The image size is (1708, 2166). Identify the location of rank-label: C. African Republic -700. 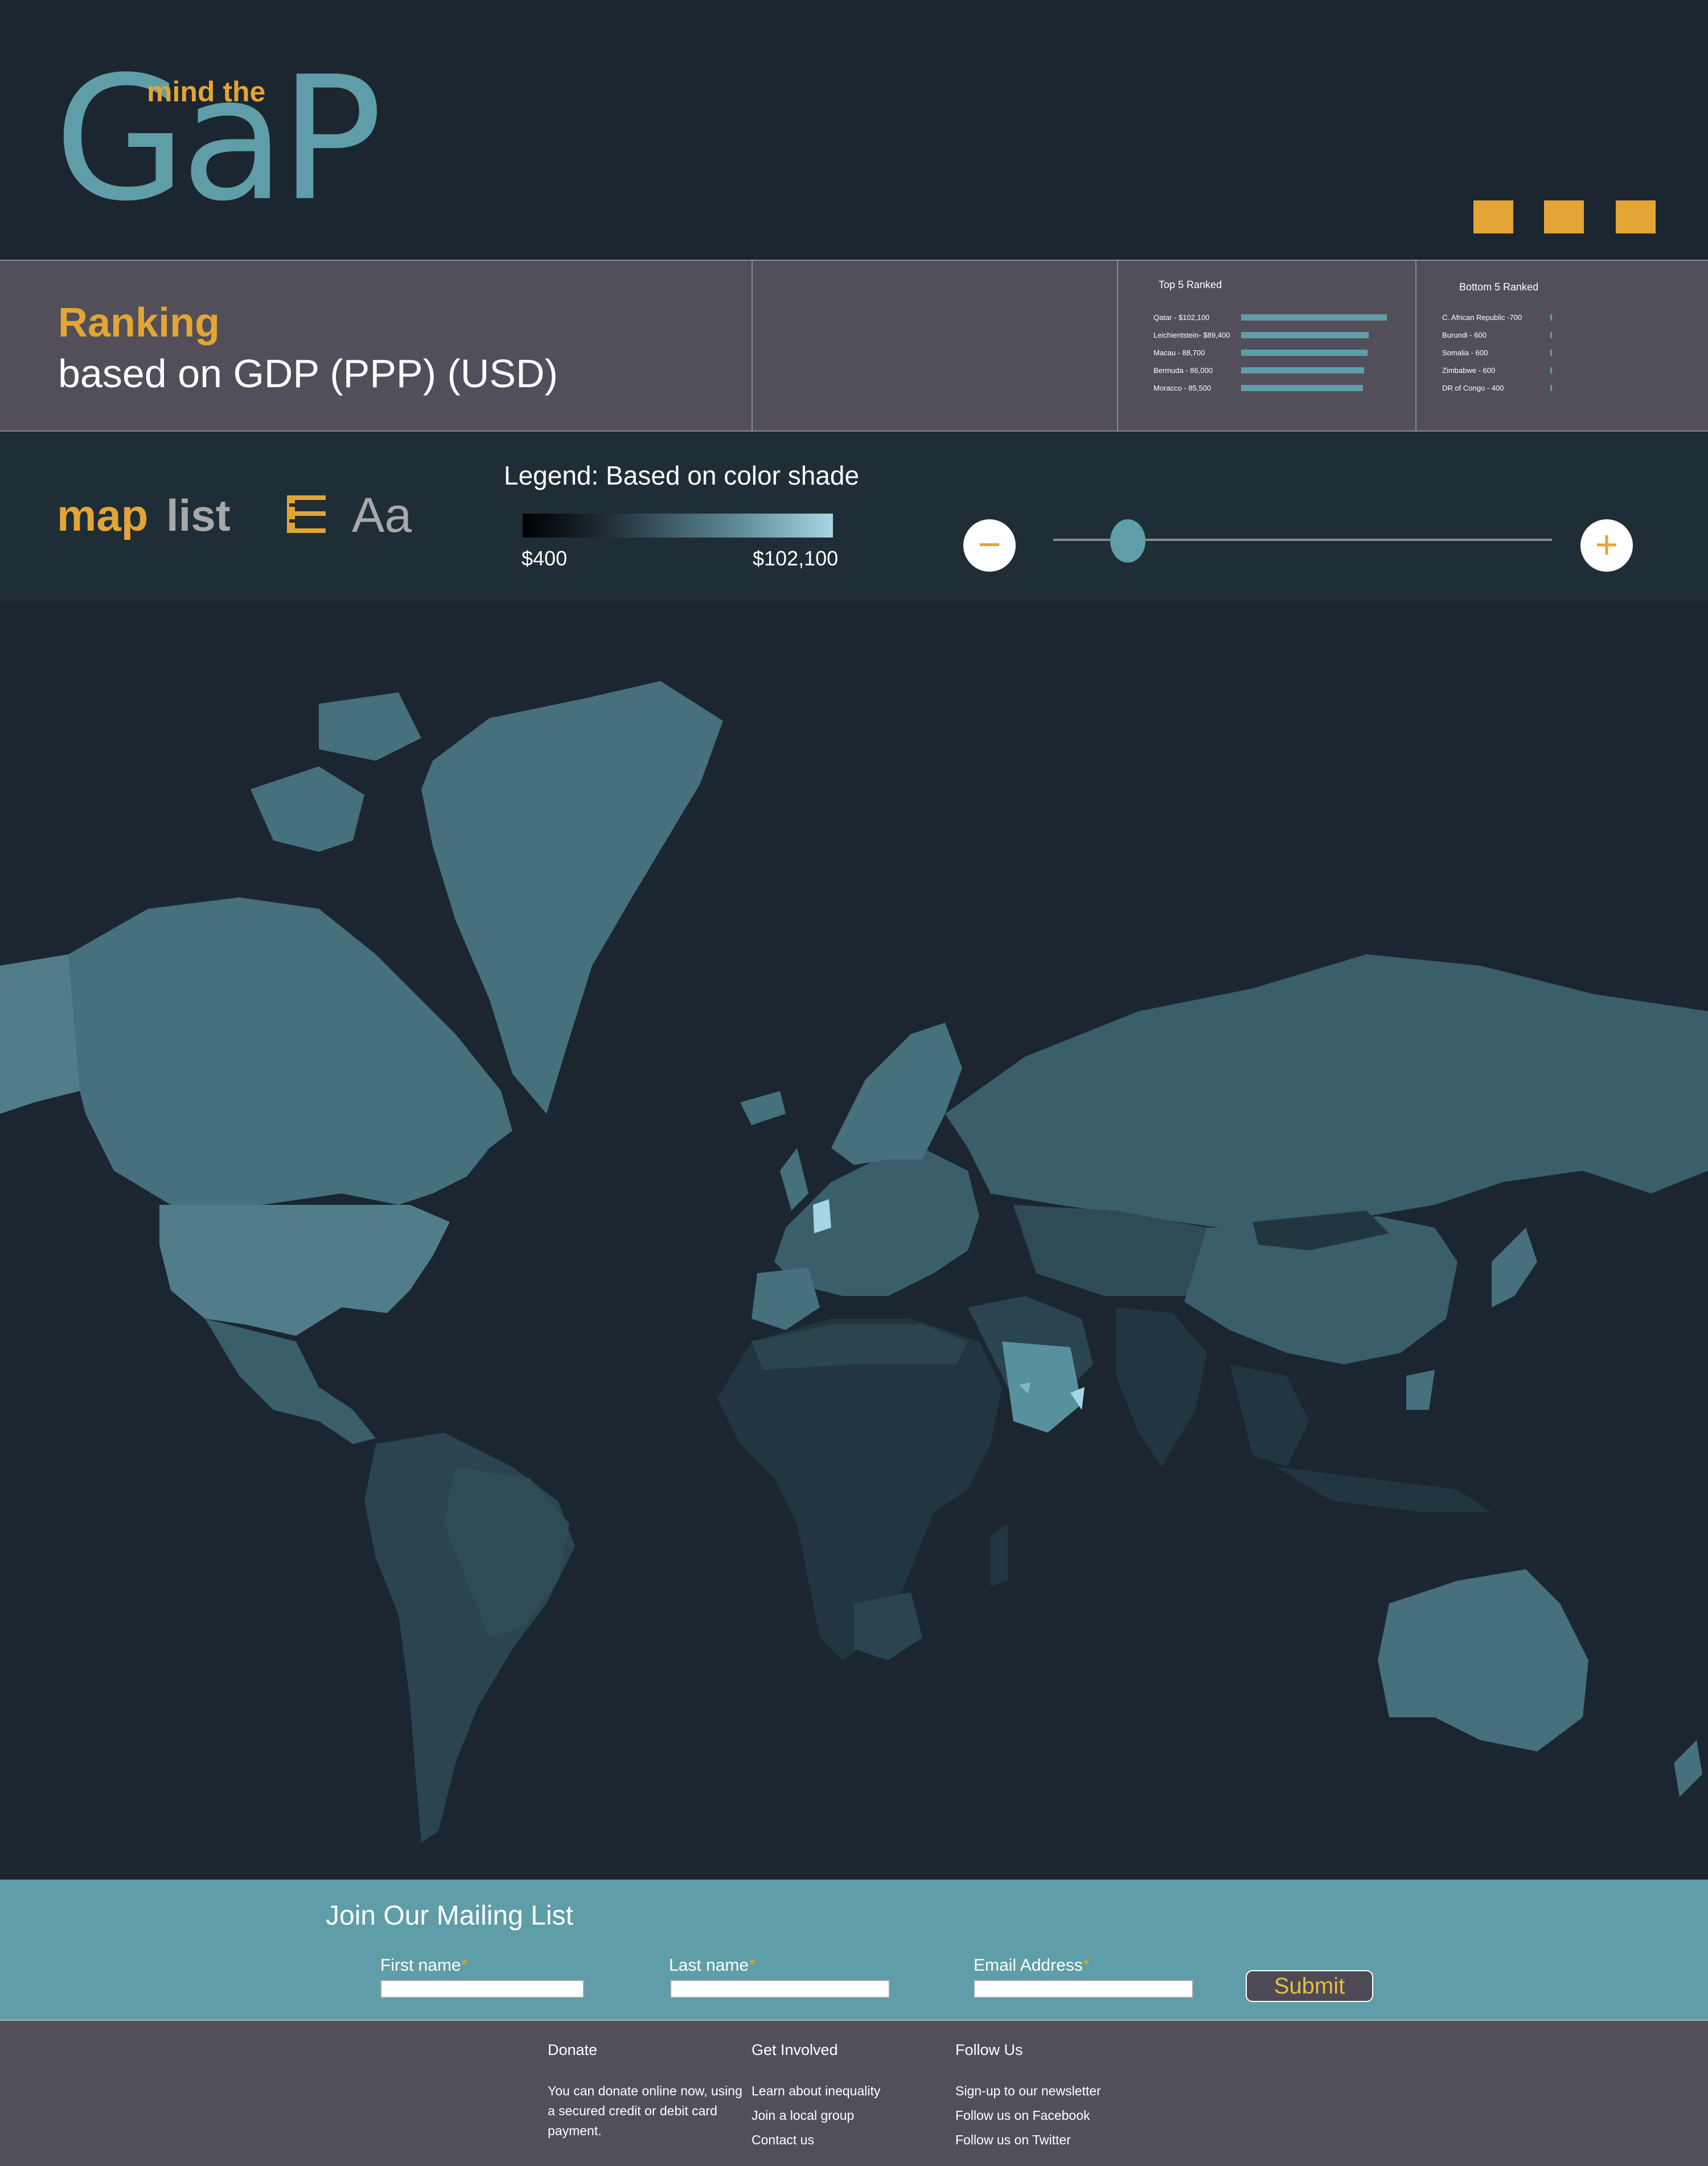
(1482, 317).